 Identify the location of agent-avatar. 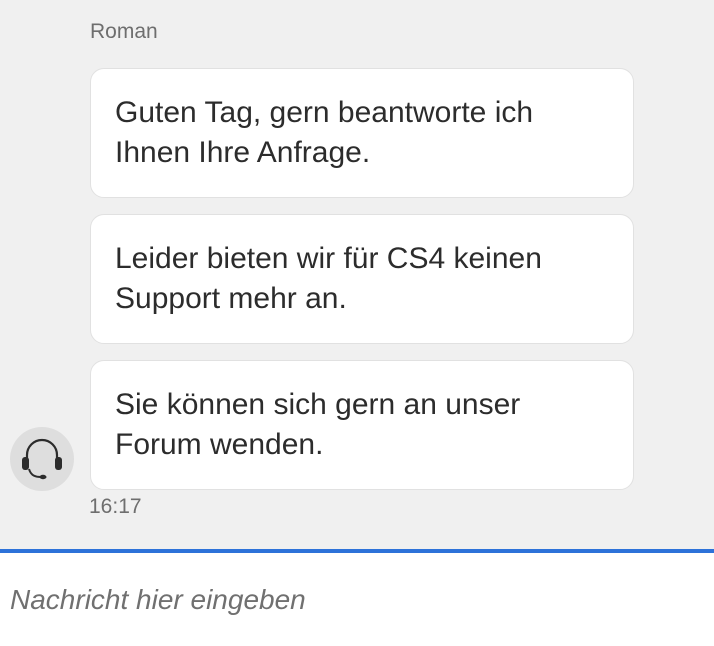
(42, 459).